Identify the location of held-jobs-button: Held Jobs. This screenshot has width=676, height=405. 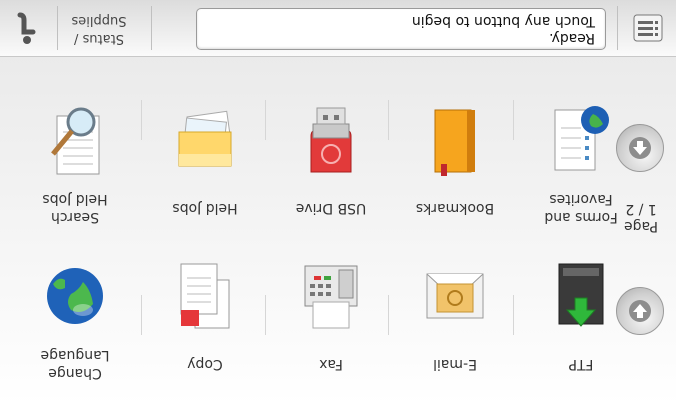
(205, 161).